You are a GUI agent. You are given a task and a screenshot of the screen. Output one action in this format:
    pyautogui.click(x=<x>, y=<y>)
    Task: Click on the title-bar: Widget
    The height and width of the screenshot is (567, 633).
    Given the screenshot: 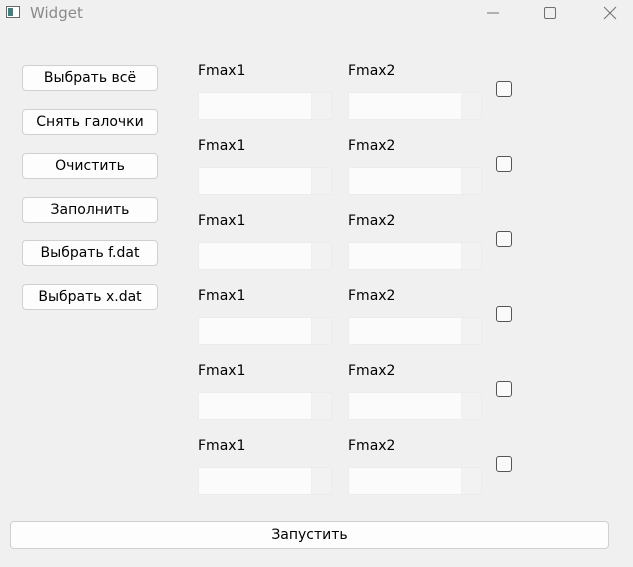 What is the action you would take?
    pyautogui.click(x=316, y=14)
    